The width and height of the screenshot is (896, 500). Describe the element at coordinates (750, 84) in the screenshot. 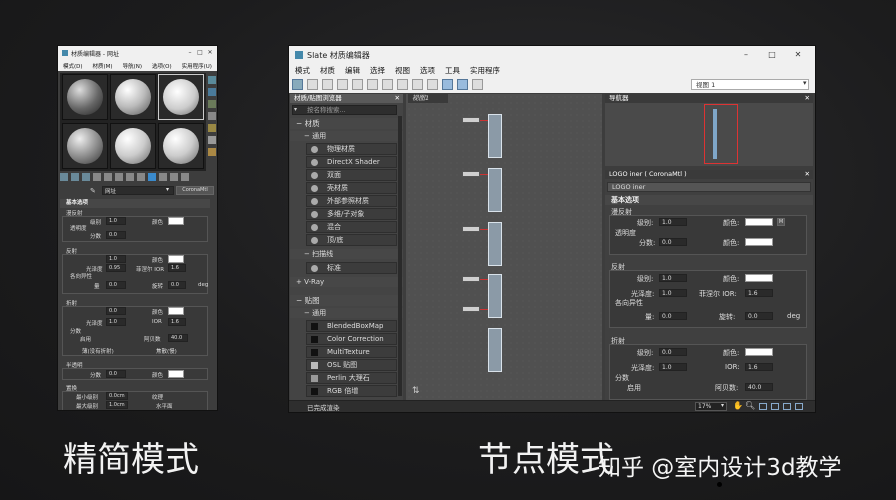

I see `view-dropdown: 视图 1` at that location.